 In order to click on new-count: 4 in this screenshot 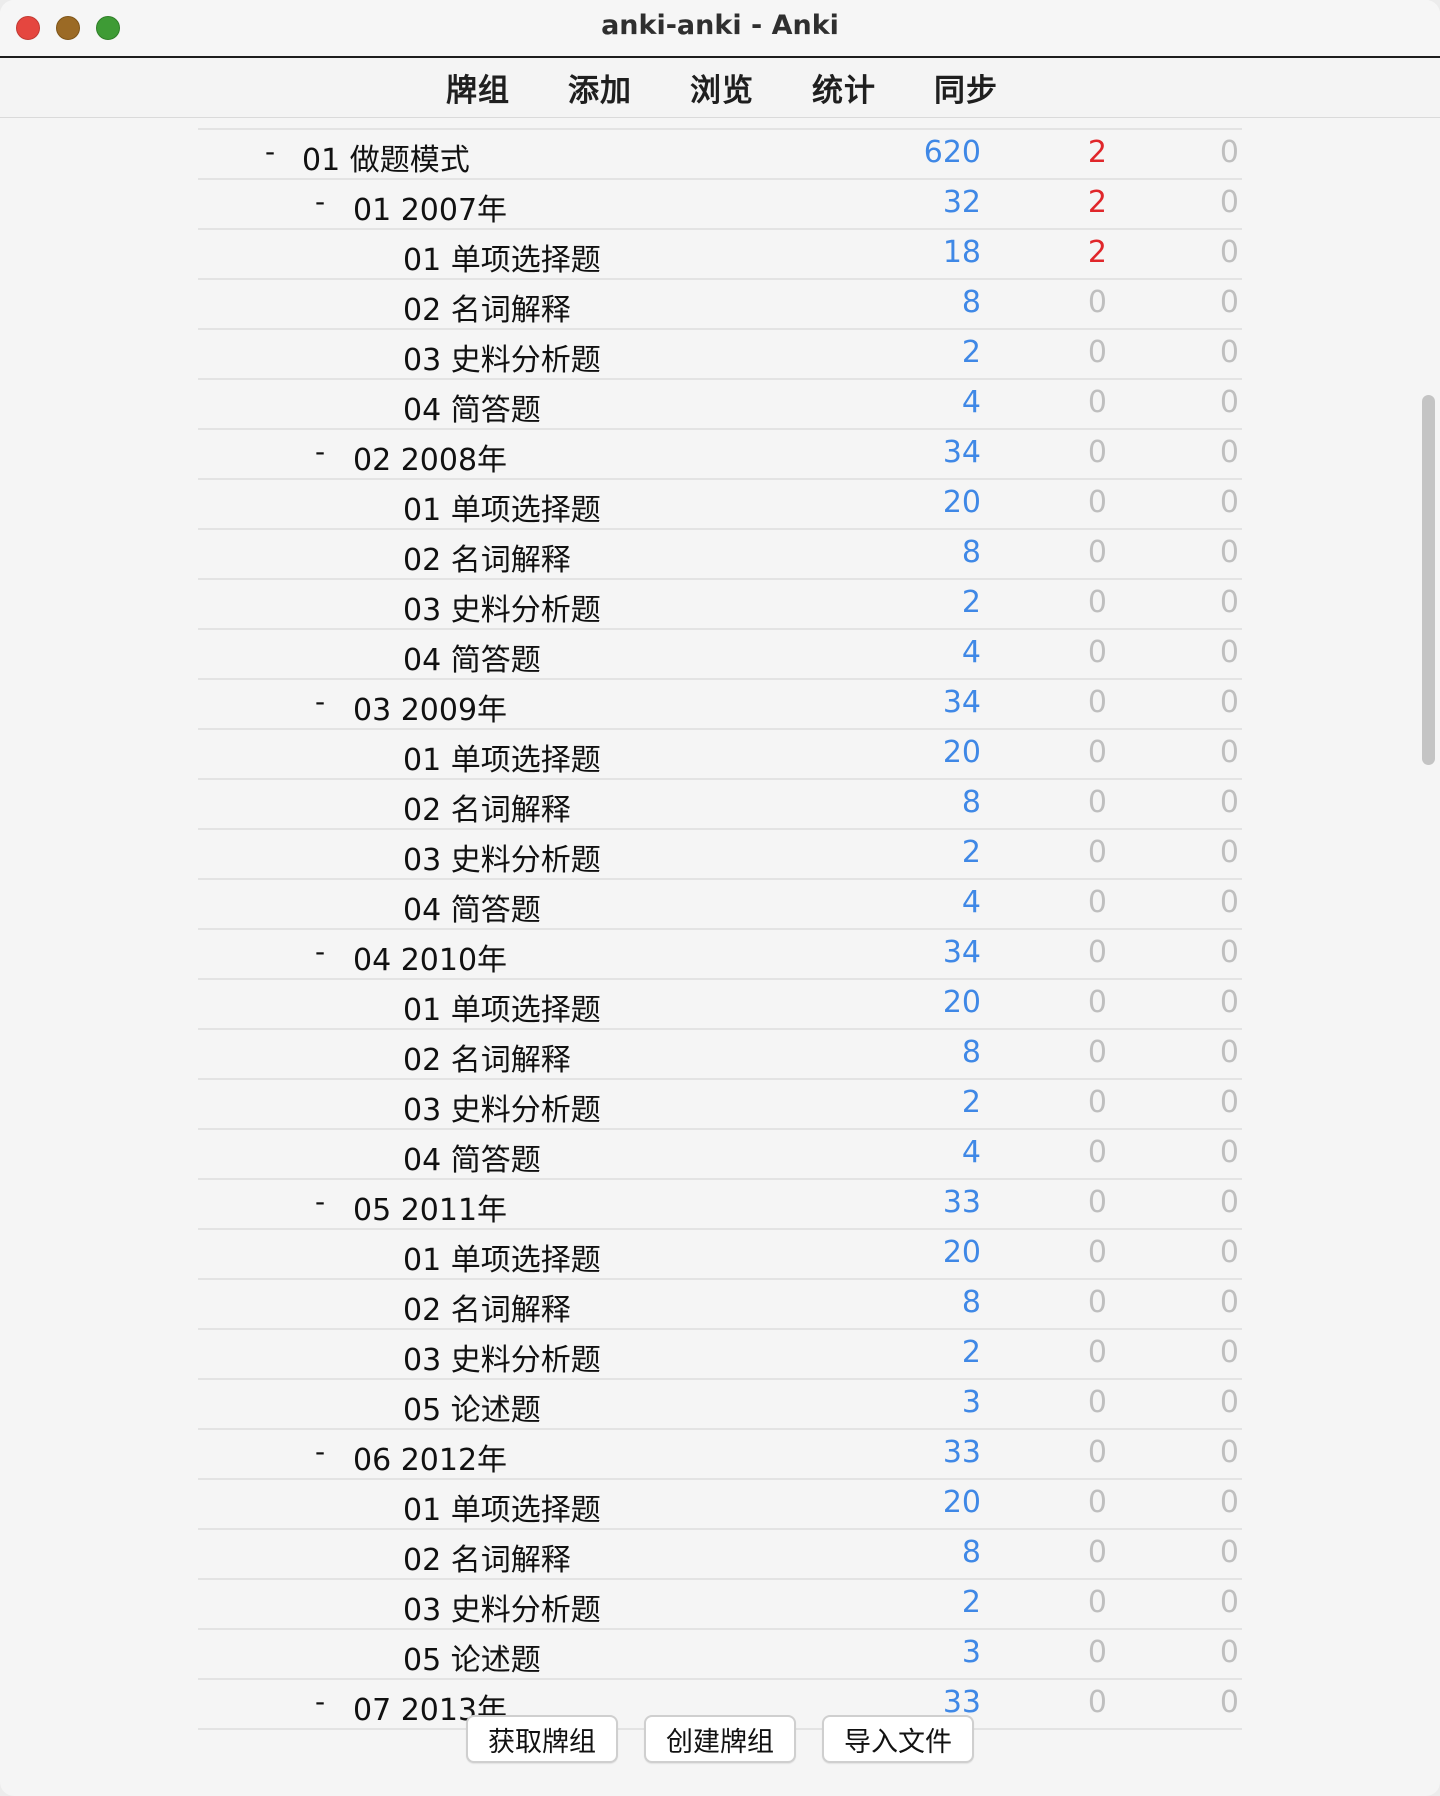, I will do `click(971, 402)`.